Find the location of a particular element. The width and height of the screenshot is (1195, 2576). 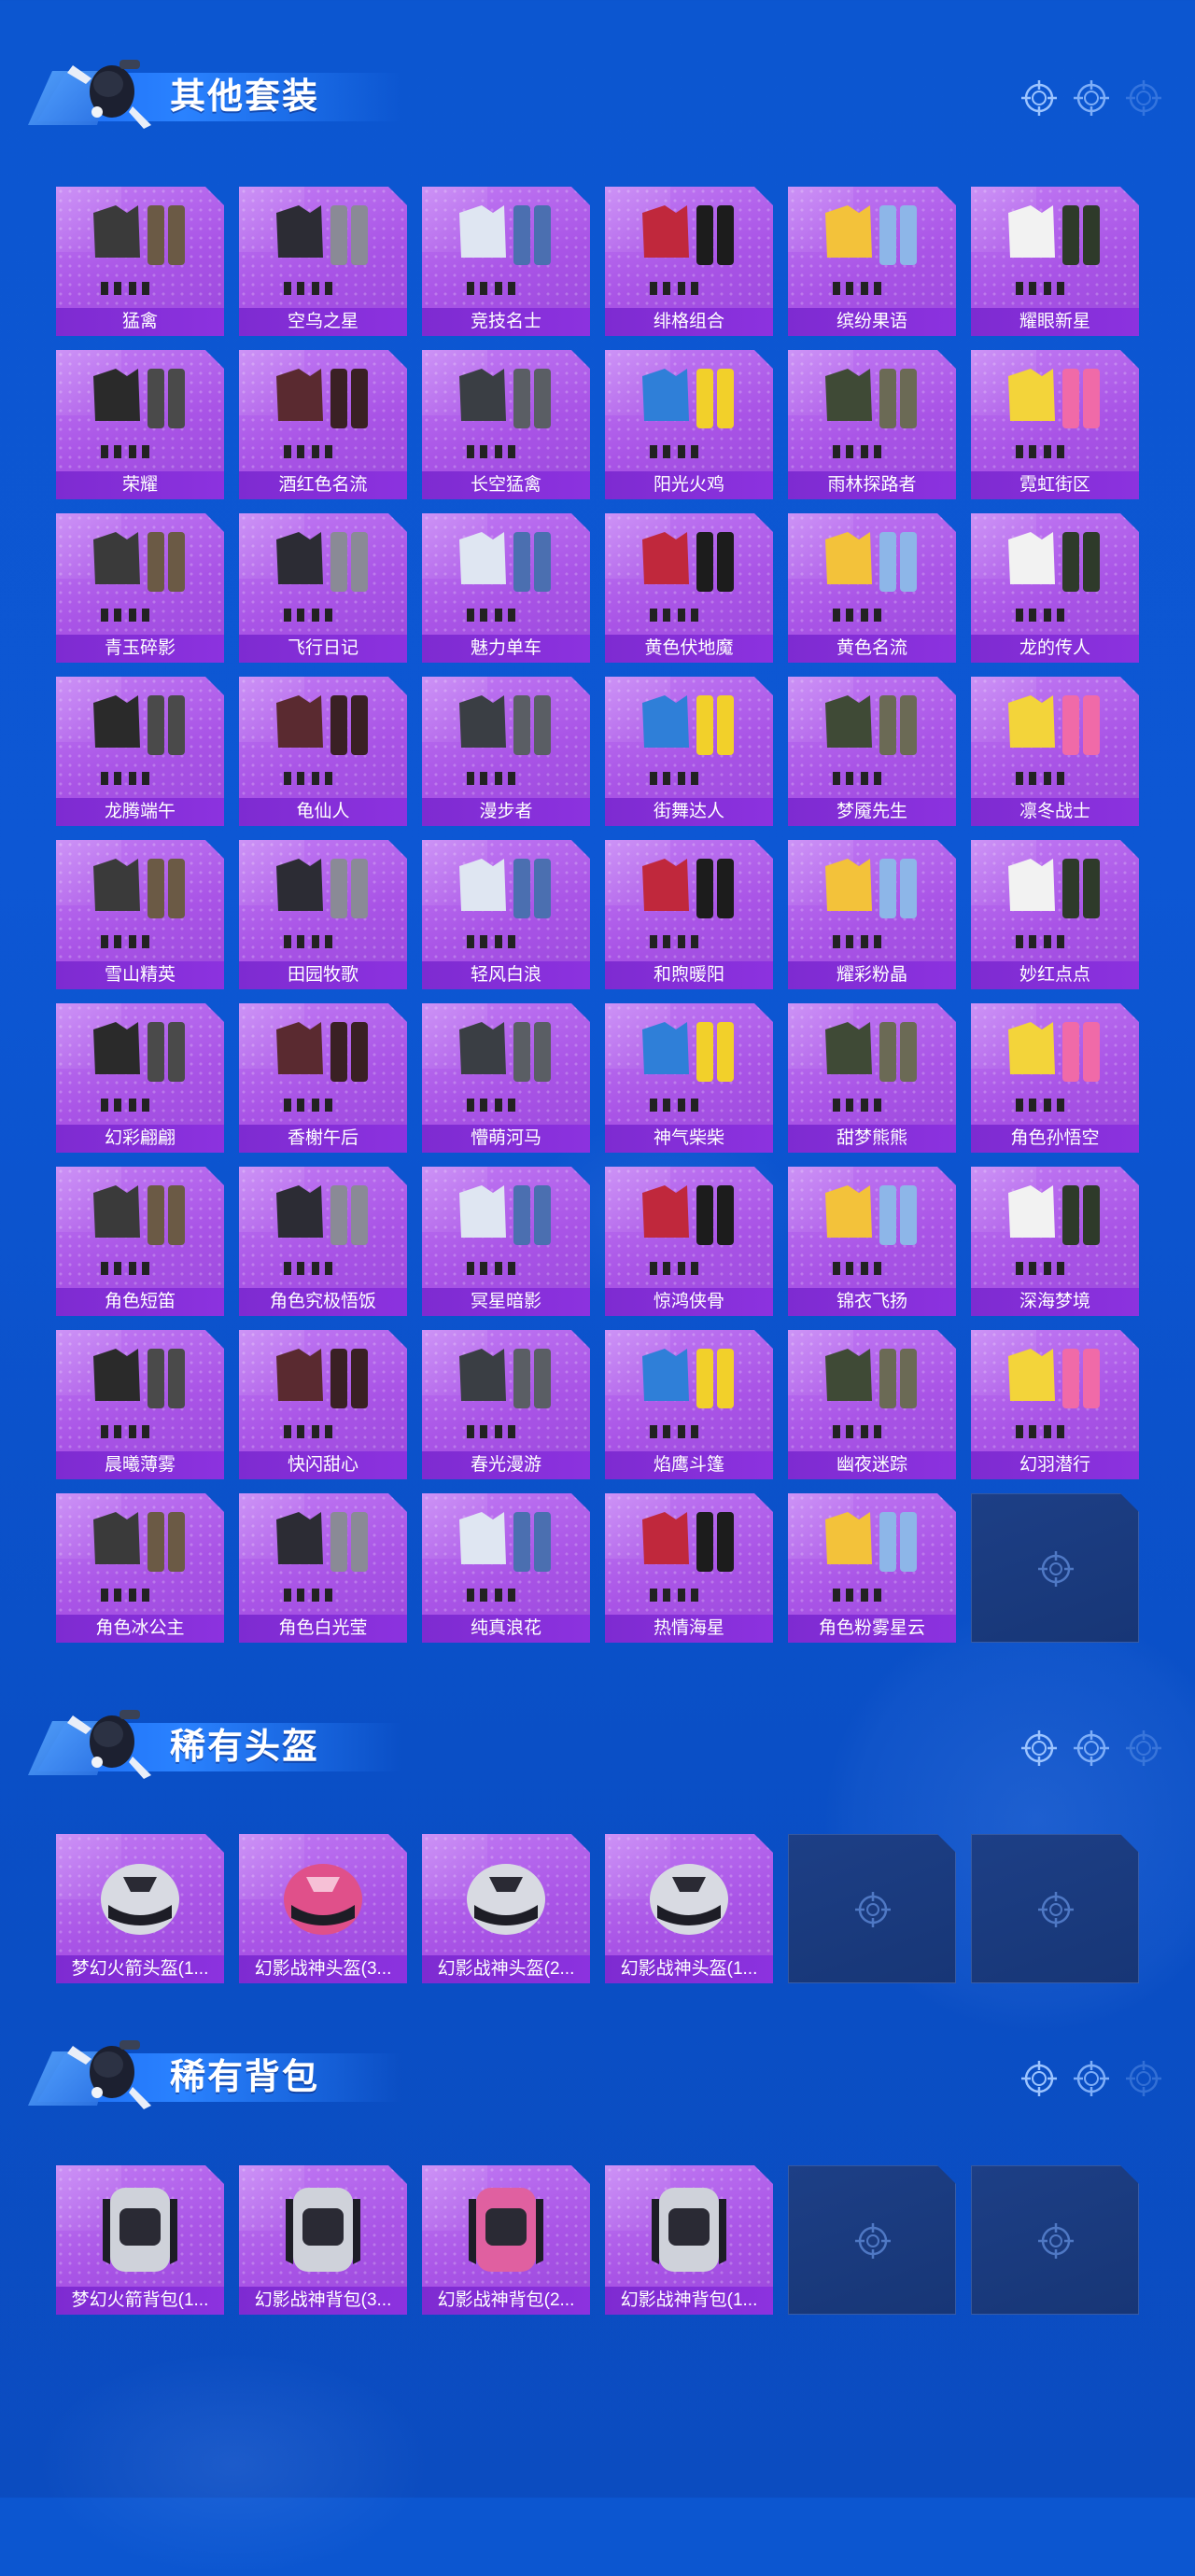

item-card: 霓虹街区 is located at coordinates (1055, 424).